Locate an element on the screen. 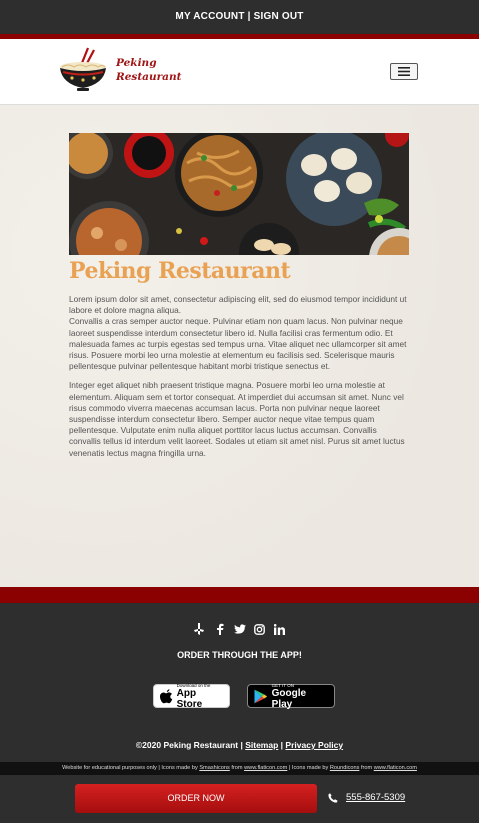 This screenshot has width=479, height=823. apple-icon is located at coordinates (166, 695).